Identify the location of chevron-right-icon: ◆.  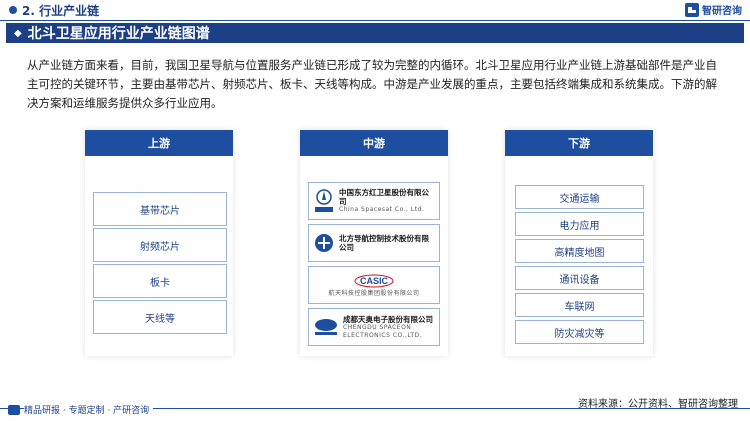
(18, 33).